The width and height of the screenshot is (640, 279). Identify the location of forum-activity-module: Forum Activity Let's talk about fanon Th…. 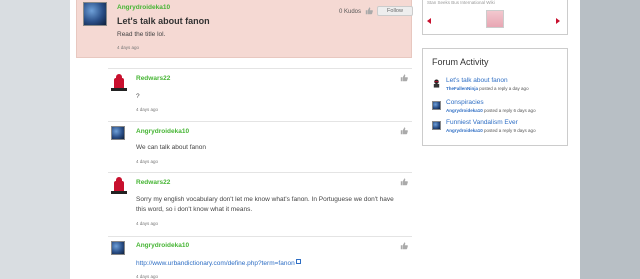
(495, 97).